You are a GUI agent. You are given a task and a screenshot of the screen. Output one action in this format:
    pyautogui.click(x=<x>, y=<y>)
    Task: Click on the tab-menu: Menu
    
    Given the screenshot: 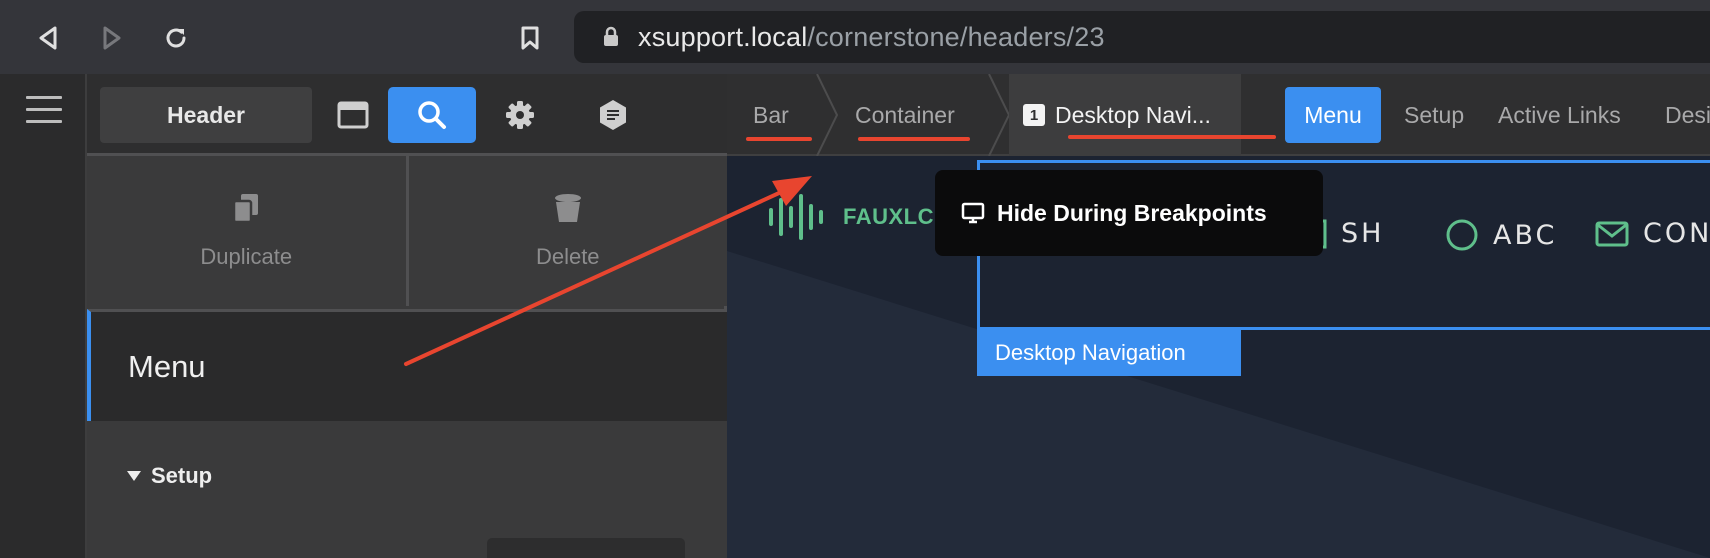 What is the action you would take?
    pyautogui.click(x=1333, y=115)
    